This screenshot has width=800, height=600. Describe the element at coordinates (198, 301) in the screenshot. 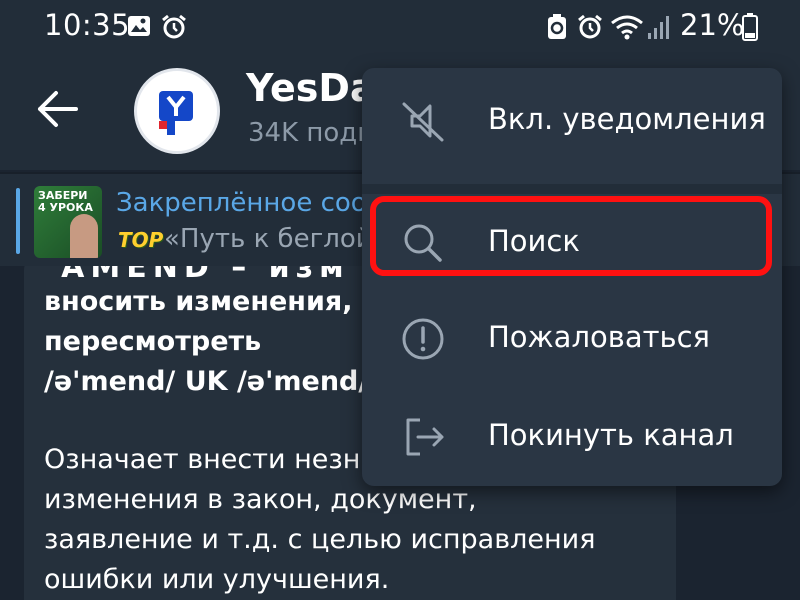

I see `message-line-1: вносить изменения,` at that location.